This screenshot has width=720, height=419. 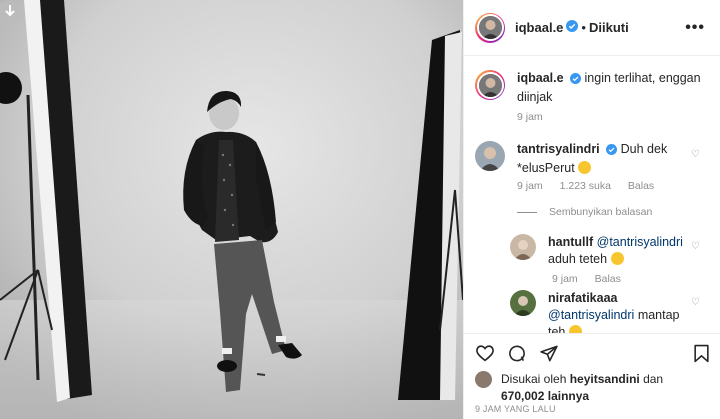 I want to click on replier-username: hantullf, so click(x=570, y=242).